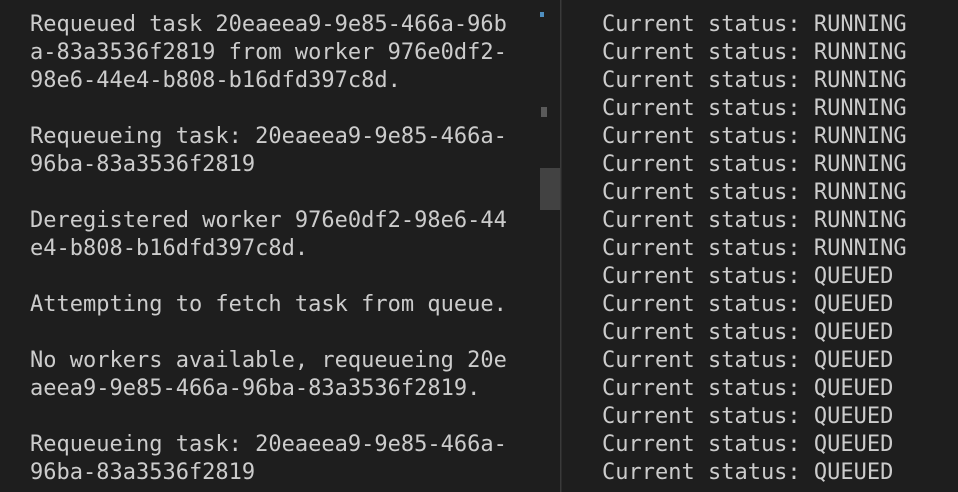 The height and width of the screenshot is (492, 958). I want to click on terminal-line: Deregistered worker 976e0df2-98e6-44, so click(268, 220).